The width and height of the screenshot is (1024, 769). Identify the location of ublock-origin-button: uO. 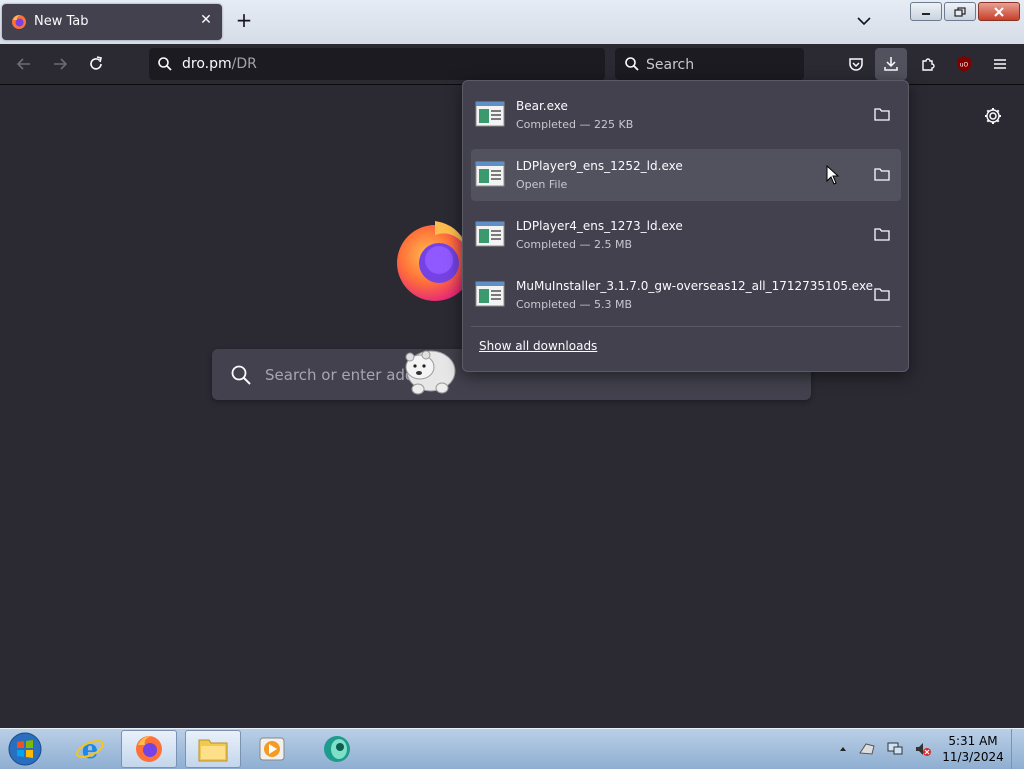
(964, 64).